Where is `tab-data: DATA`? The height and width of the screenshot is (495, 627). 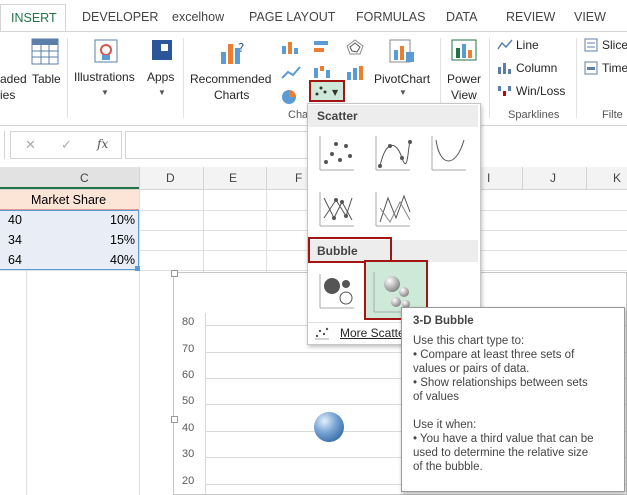 tab-data: DATA is located at coordinates (461, 17).